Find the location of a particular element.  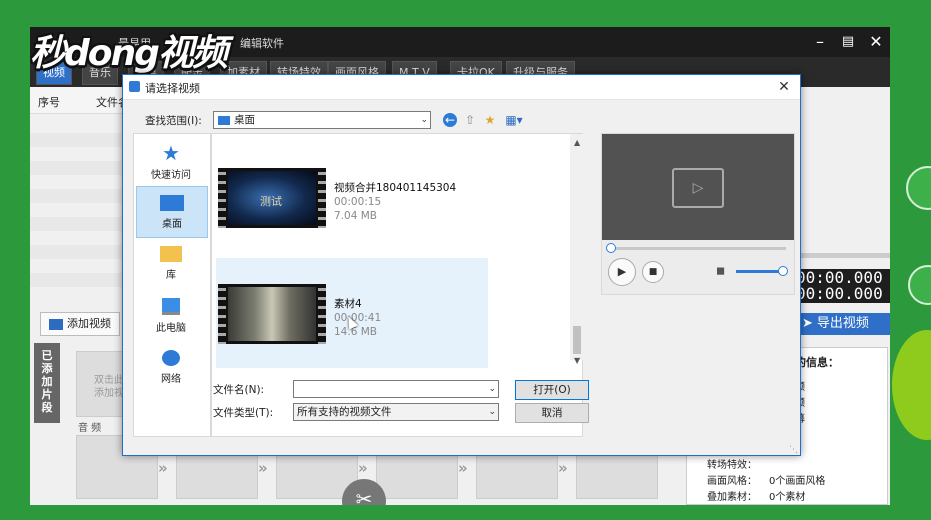

video-thumbnail is located at coordinates (272, 314).